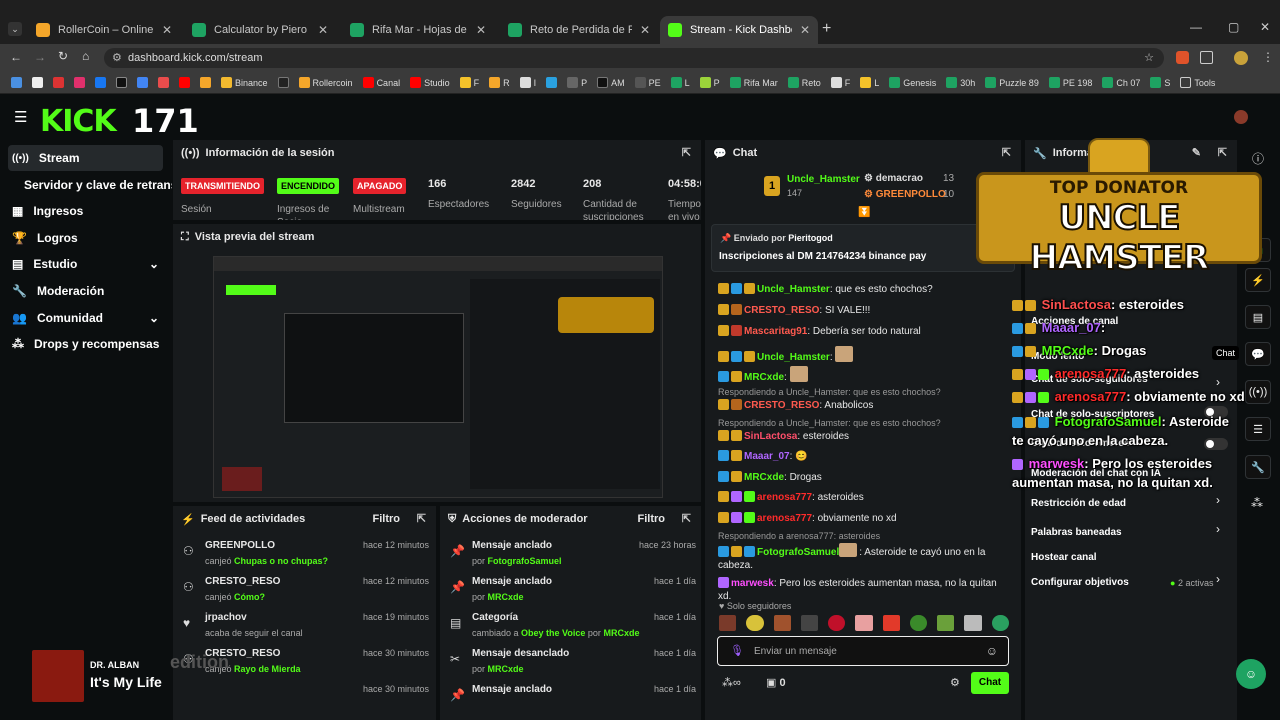  I want to click on bookmark-30h: 30h, so click(960, 82).